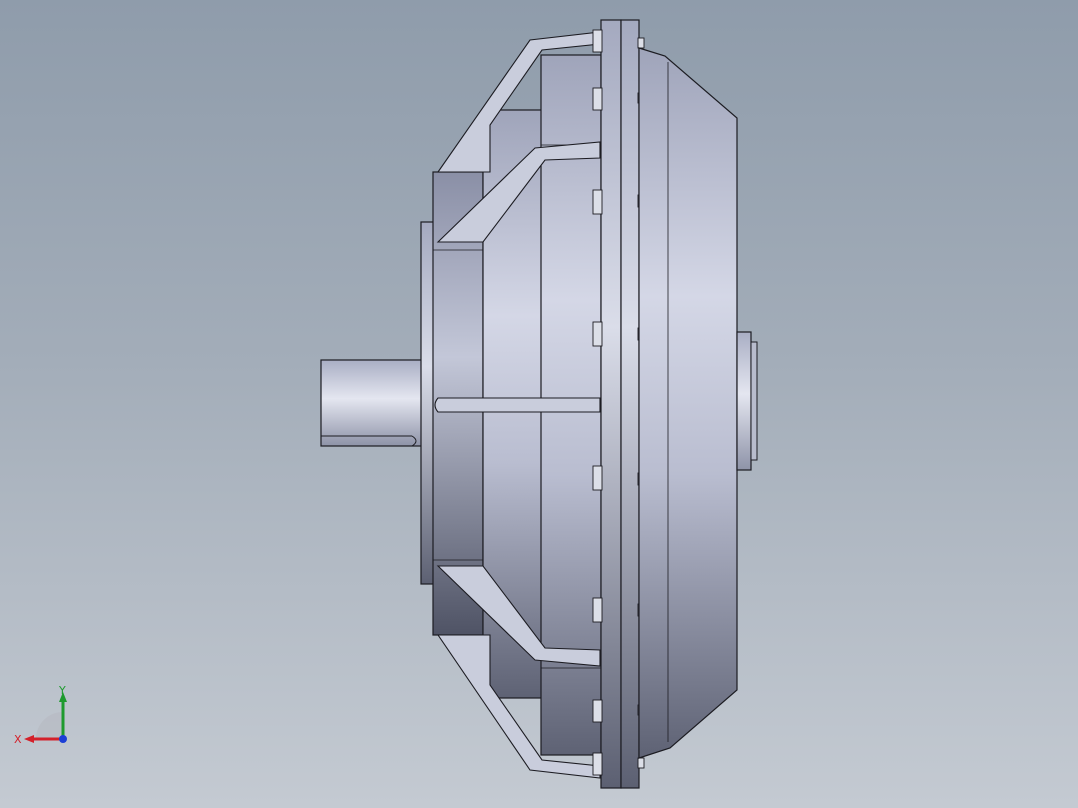 The height and width of the screenshot is (808, 1078). What do you see at coordinates (747, 401) in the screenshot?
I see `output-boss` at bounding box center [747, 401].